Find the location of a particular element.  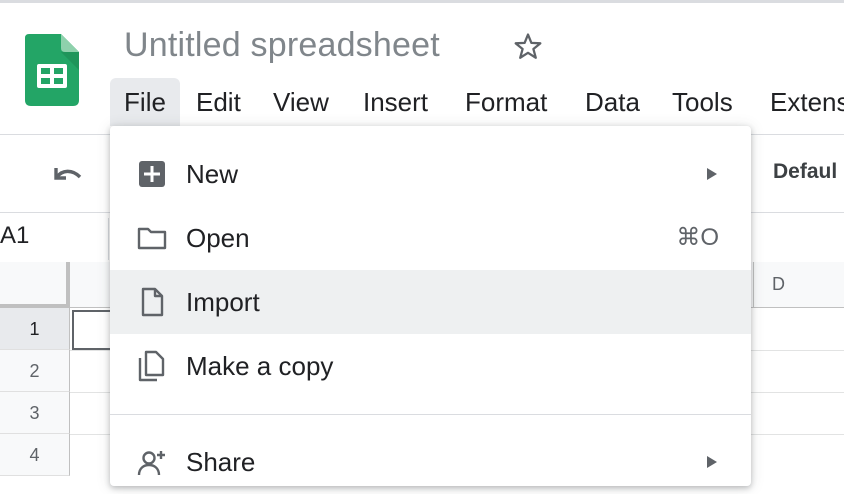

file-menu-item-share: Share is located at coordinates (430, 462).